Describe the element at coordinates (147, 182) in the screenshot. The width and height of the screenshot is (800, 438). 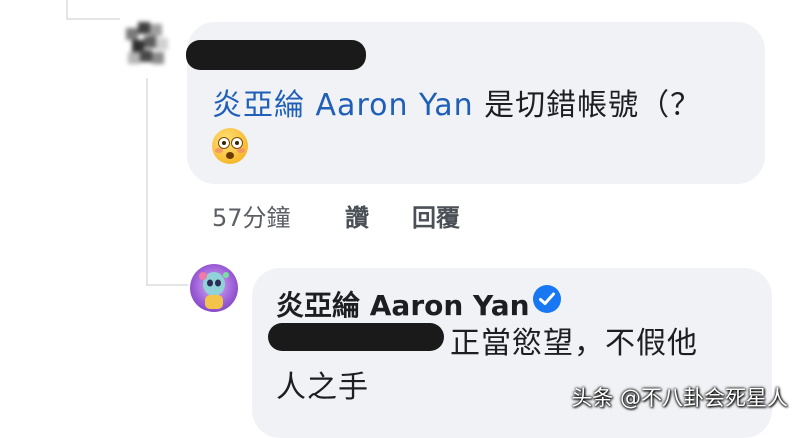
I see `reply-thread-line` at that location.